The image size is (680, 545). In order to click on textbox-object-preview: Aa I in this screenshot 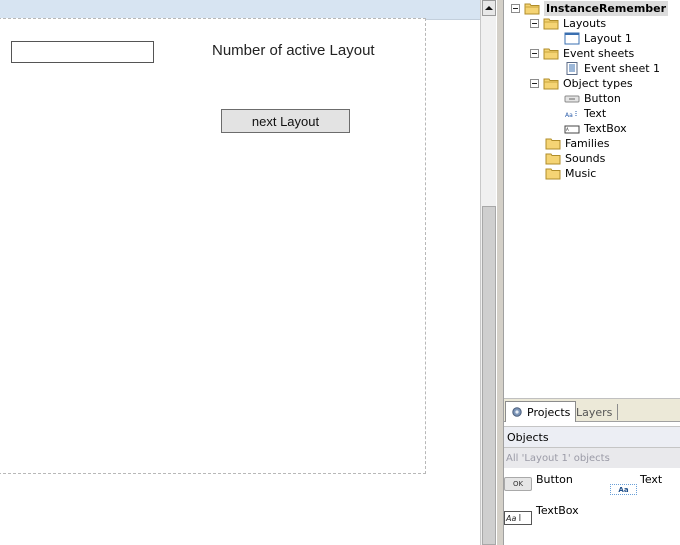, I will do `click(518, 518)`.